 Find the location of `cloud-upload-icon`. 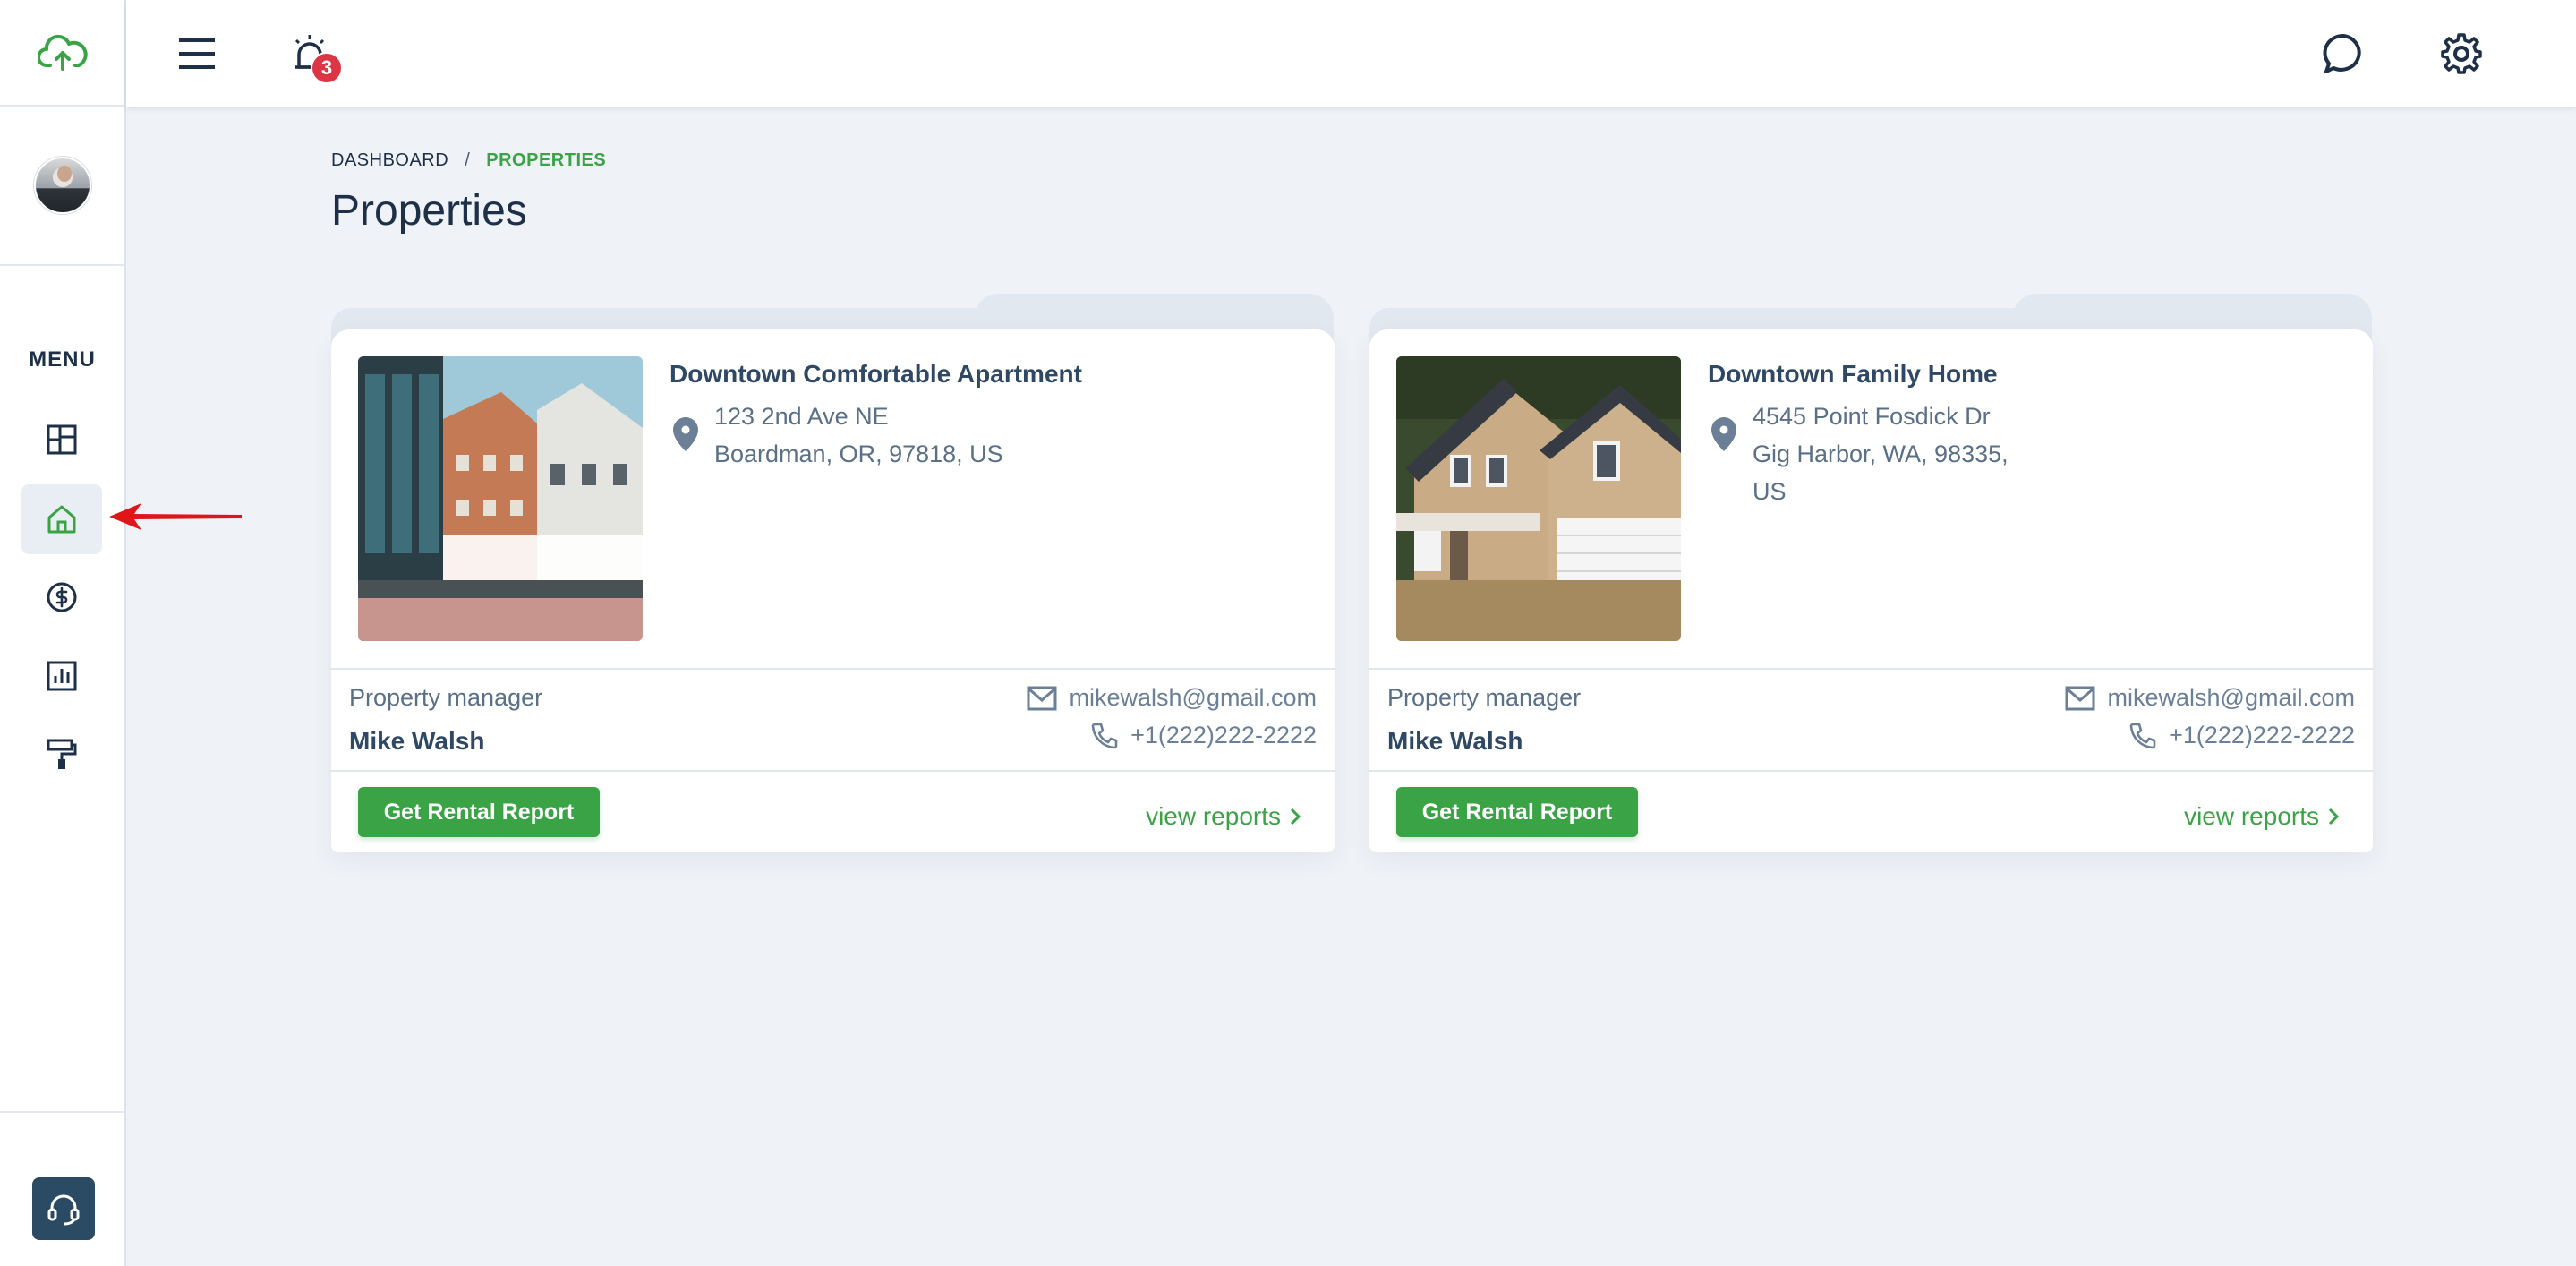

cloud-upload-icon is located at coordinates (62, 52).